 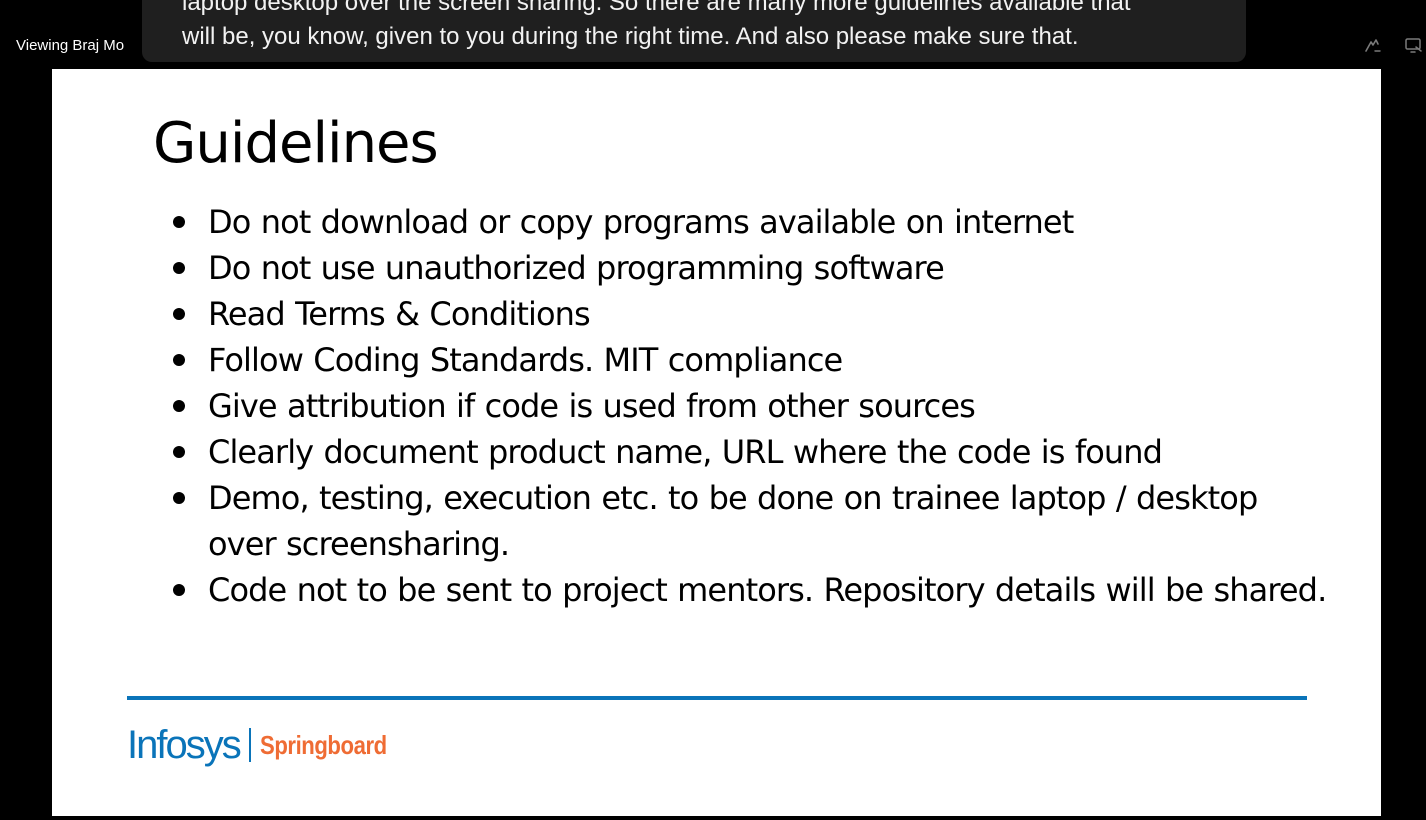 What do you see at coordinates (1414, 46) in the screenshot?
I see `screen-share-icon` at bounding box center [1414, 46].